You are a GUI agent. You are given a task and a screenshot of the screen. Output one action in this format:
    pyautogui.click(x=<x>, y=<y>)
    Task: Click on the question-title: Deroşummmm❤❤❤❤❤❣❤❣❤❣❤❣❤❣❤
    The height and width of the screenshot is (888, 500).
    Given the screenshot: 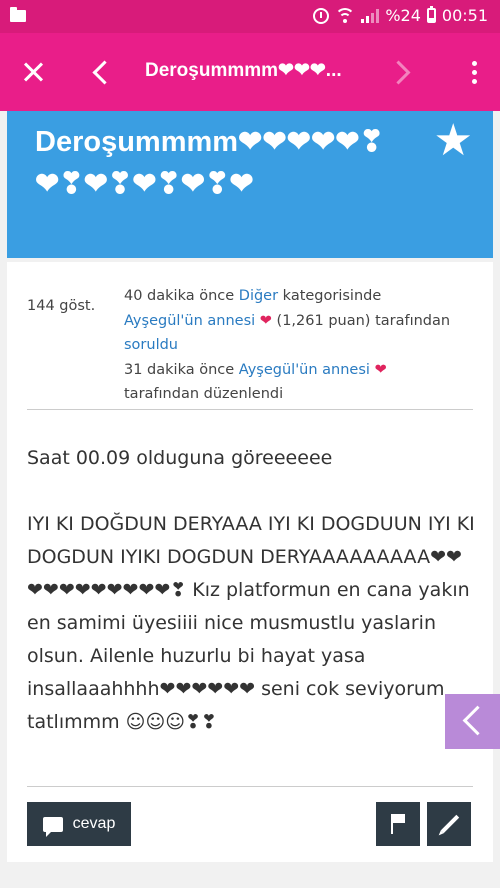 What is the action you would take?
    pyautogui.click(x=209, y=163)
    